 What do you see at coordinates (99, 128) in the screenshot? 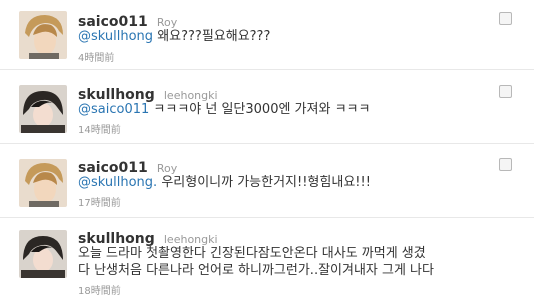
I see `tweet-timestamp: 14時間前` at bounding box center [99, 128].